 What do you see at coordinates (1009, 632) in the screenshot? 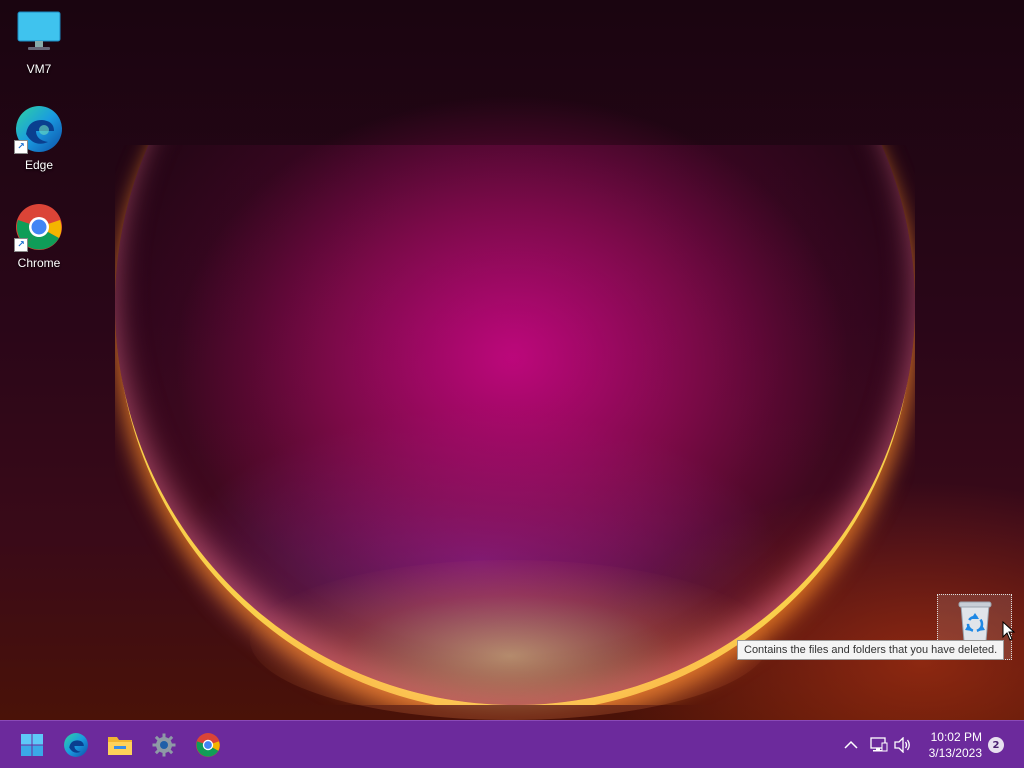
I see `mouse-cursor-icon` at bounding box center [1009, 632].